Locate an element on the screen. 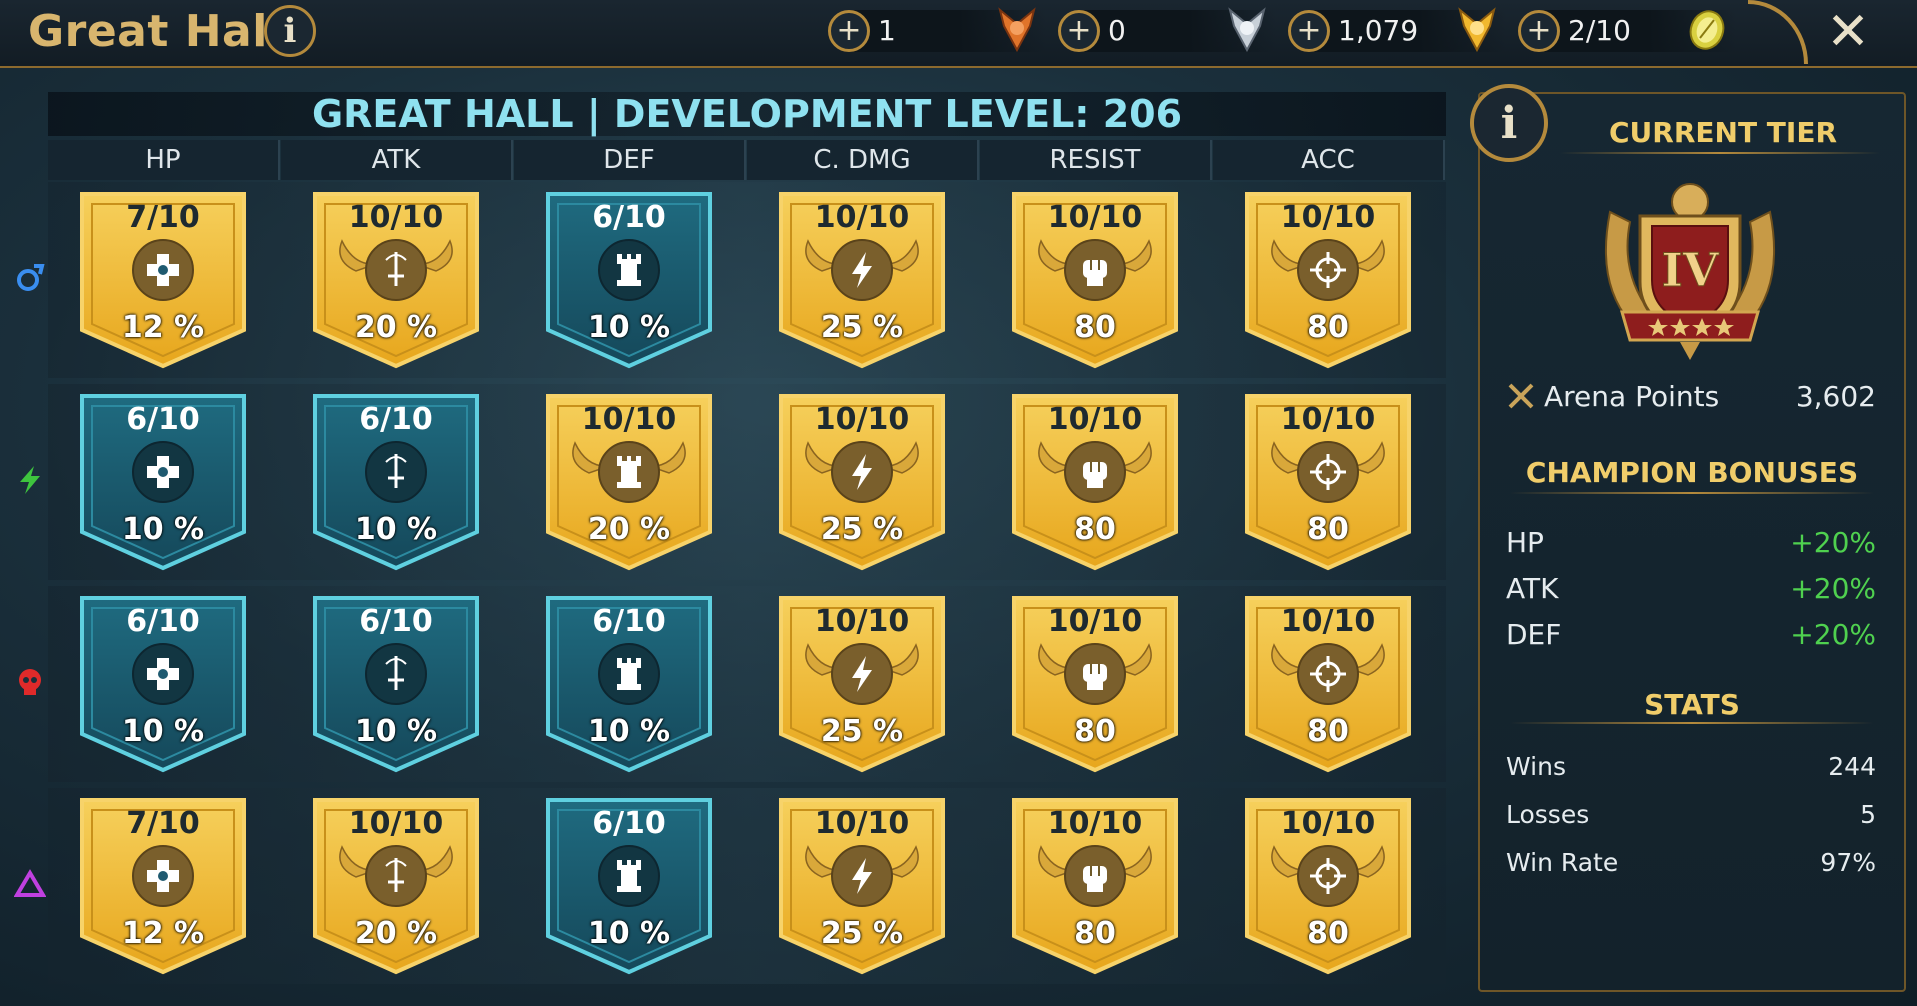 The height and width of the screenshot is (1006, 1917). resource-gold-medal: + 1,079 is located at coordinates (1397, 30).